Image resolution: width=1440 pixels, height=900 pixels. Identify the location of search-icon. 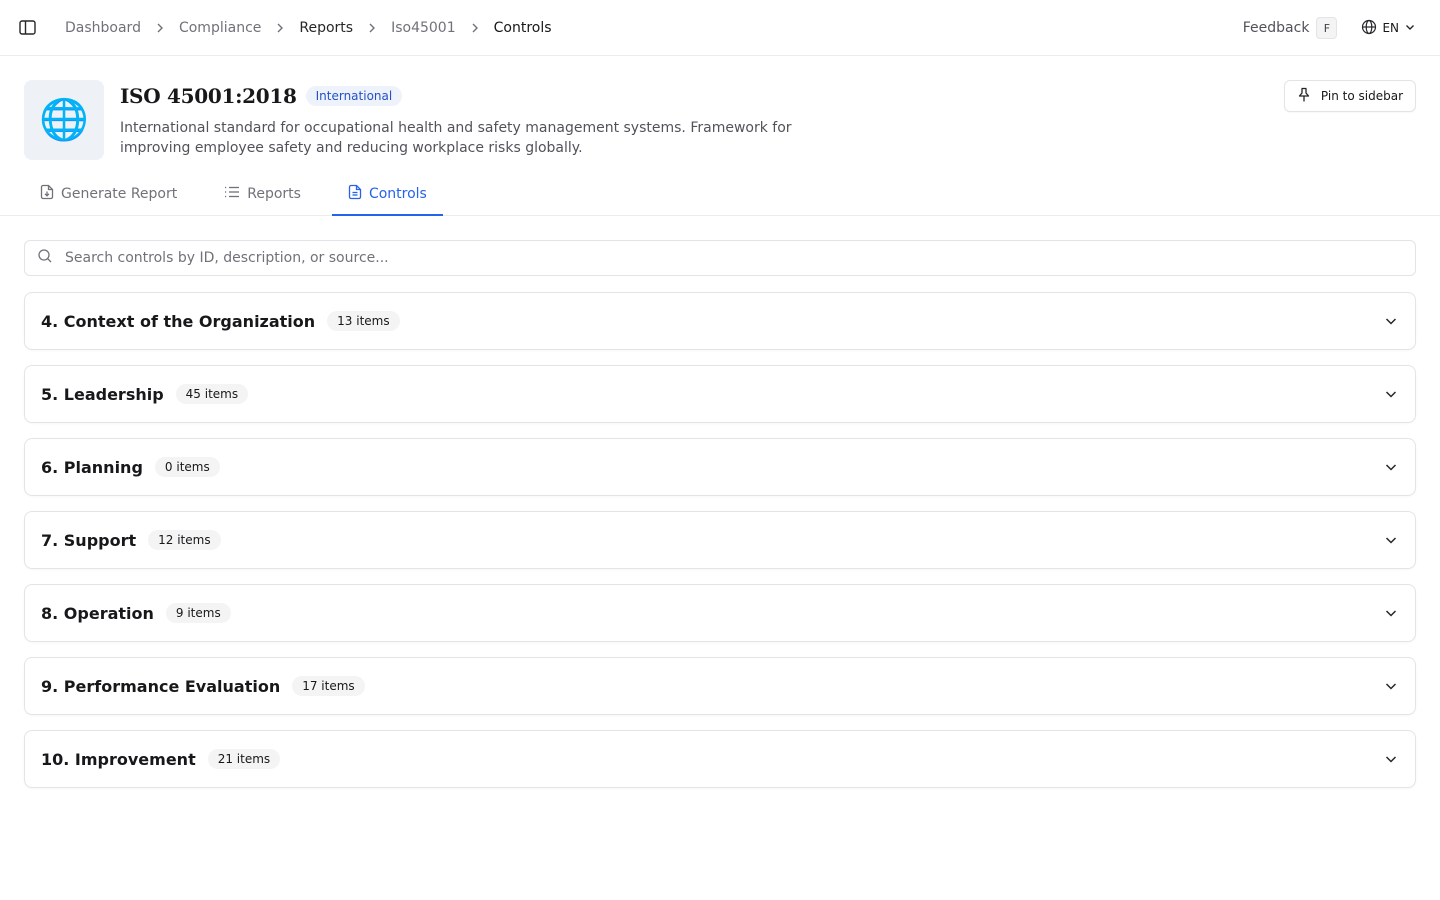
(45, 258).